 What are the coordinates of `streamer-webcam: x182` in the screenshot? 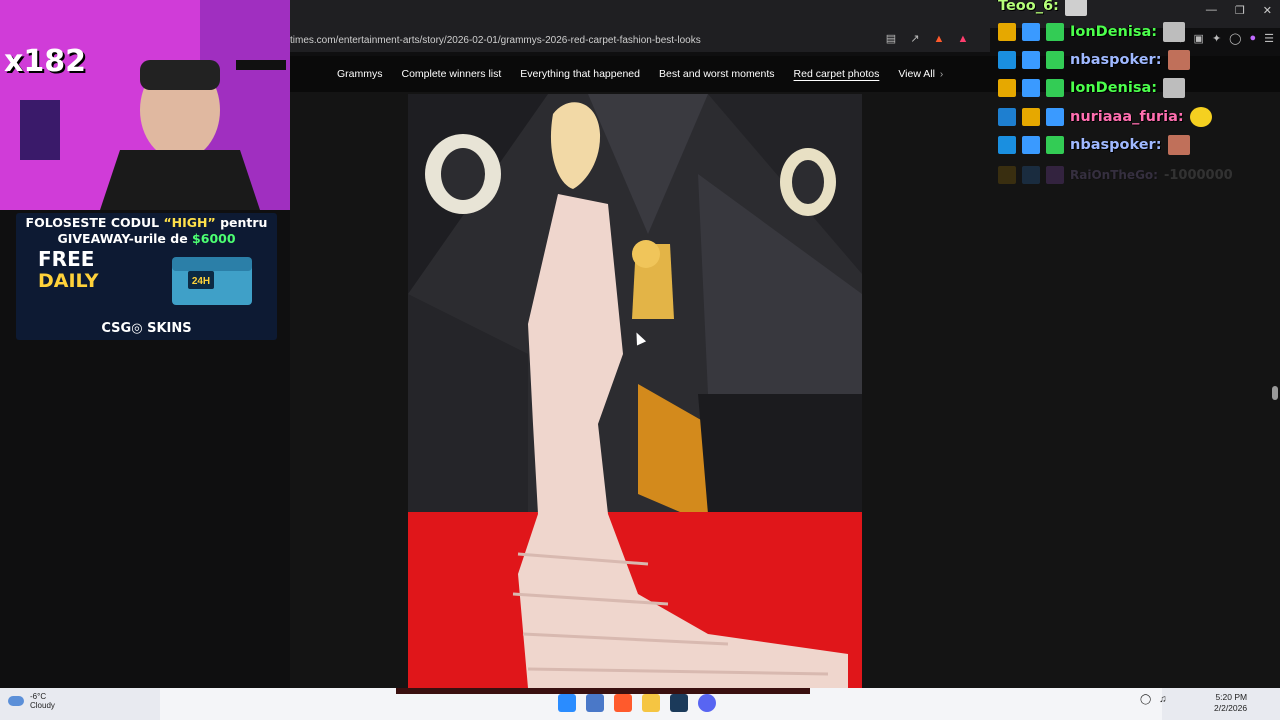 It's located at (145, 105).